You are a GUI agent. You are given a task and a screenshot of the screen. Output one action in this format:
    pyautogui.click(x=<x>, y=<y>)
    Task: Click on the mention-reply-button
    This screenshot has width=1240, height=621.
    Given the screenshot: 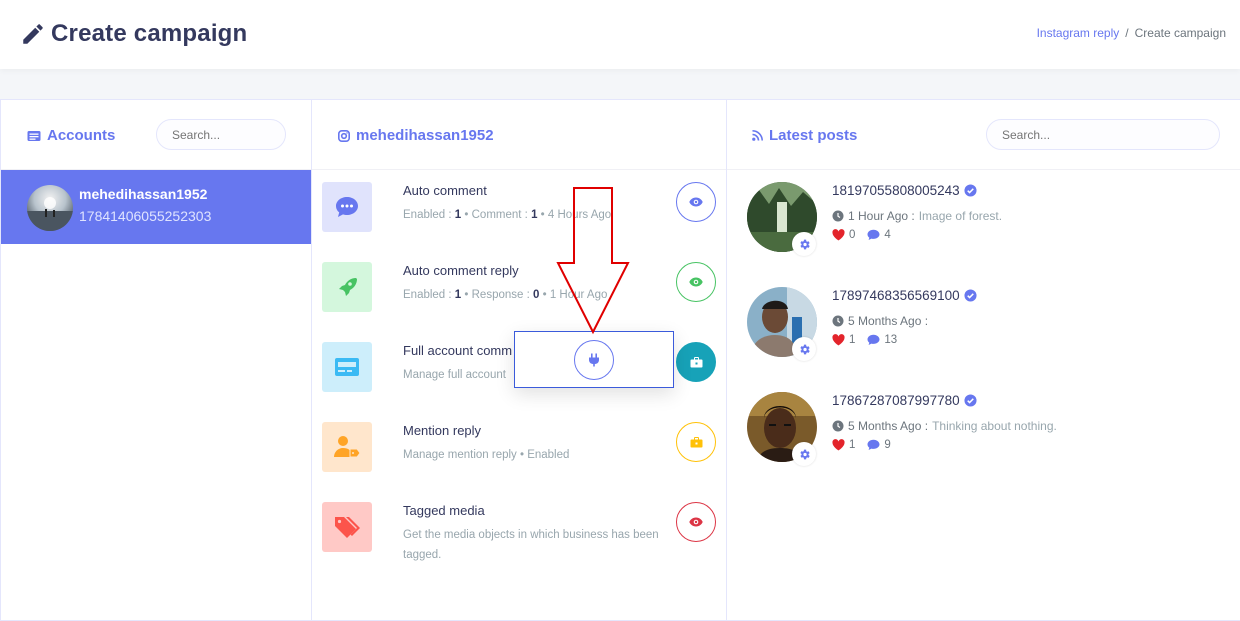 What is the action you would take?
    pyautogui.click(x=696, y=442)
    